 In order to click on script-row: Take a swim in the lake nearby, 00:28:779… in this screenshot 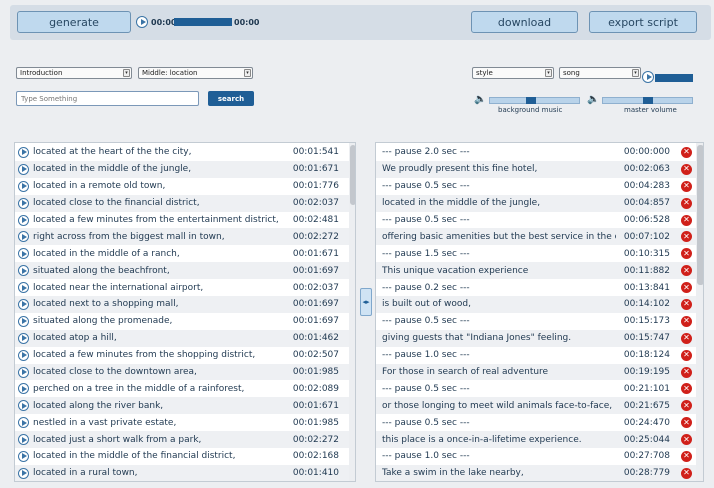, I will do `click(536, 472)`.